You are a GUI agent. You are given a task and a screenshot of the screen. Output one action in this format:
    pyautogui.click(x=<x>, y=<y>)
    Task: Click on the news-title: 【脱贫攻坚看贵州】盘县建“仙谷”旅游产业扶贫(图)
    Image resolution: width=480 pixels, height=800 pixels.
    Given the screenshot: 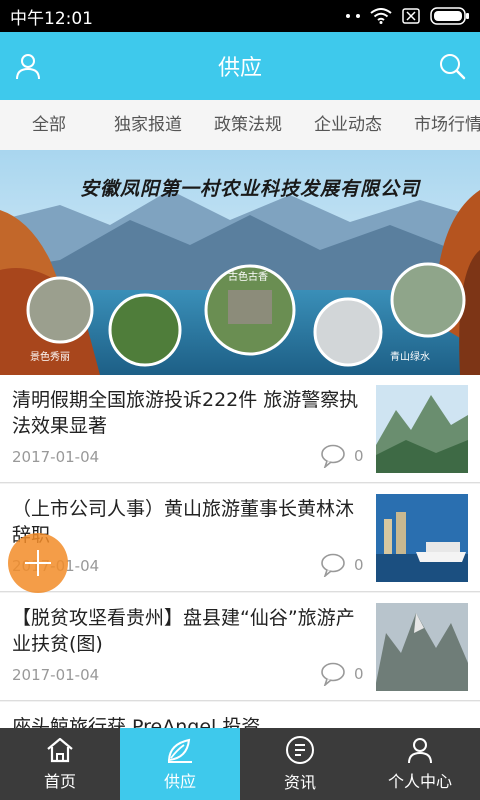 What is the action you would take?
    pyautogui.click(x=183, y=631)
    